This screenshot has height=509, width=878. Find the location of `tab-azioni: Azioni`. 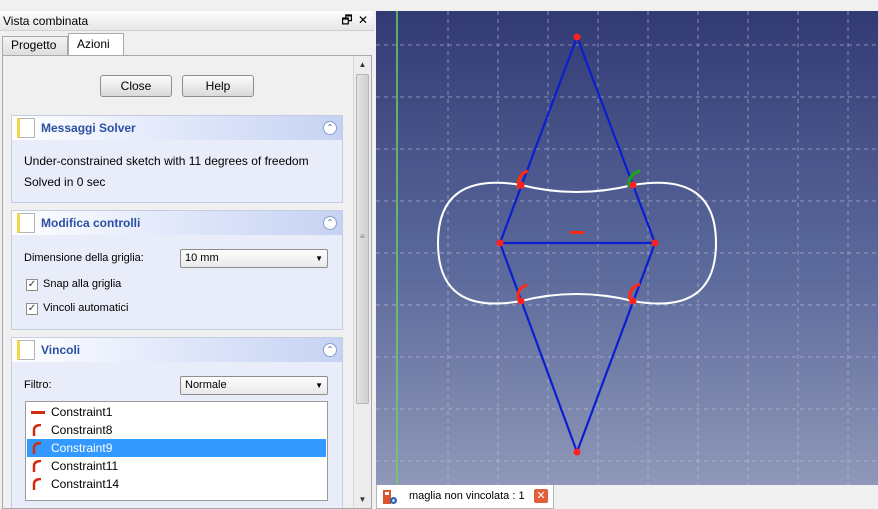

tab-azioni: Azioni is located at coordinates (96, 44).